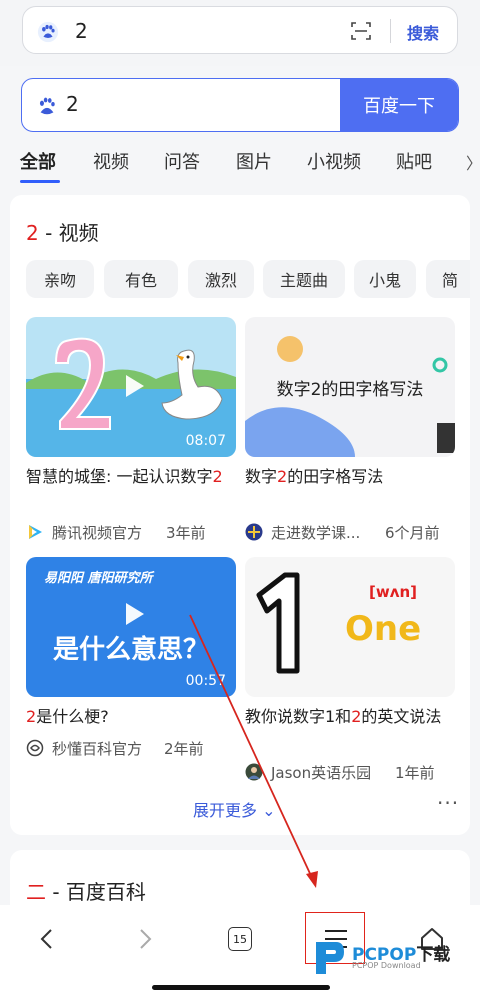  What do you see at coordinates (141, 279) in the screenshot?
I see `chip: 有色` at bounding box center [141, 279].